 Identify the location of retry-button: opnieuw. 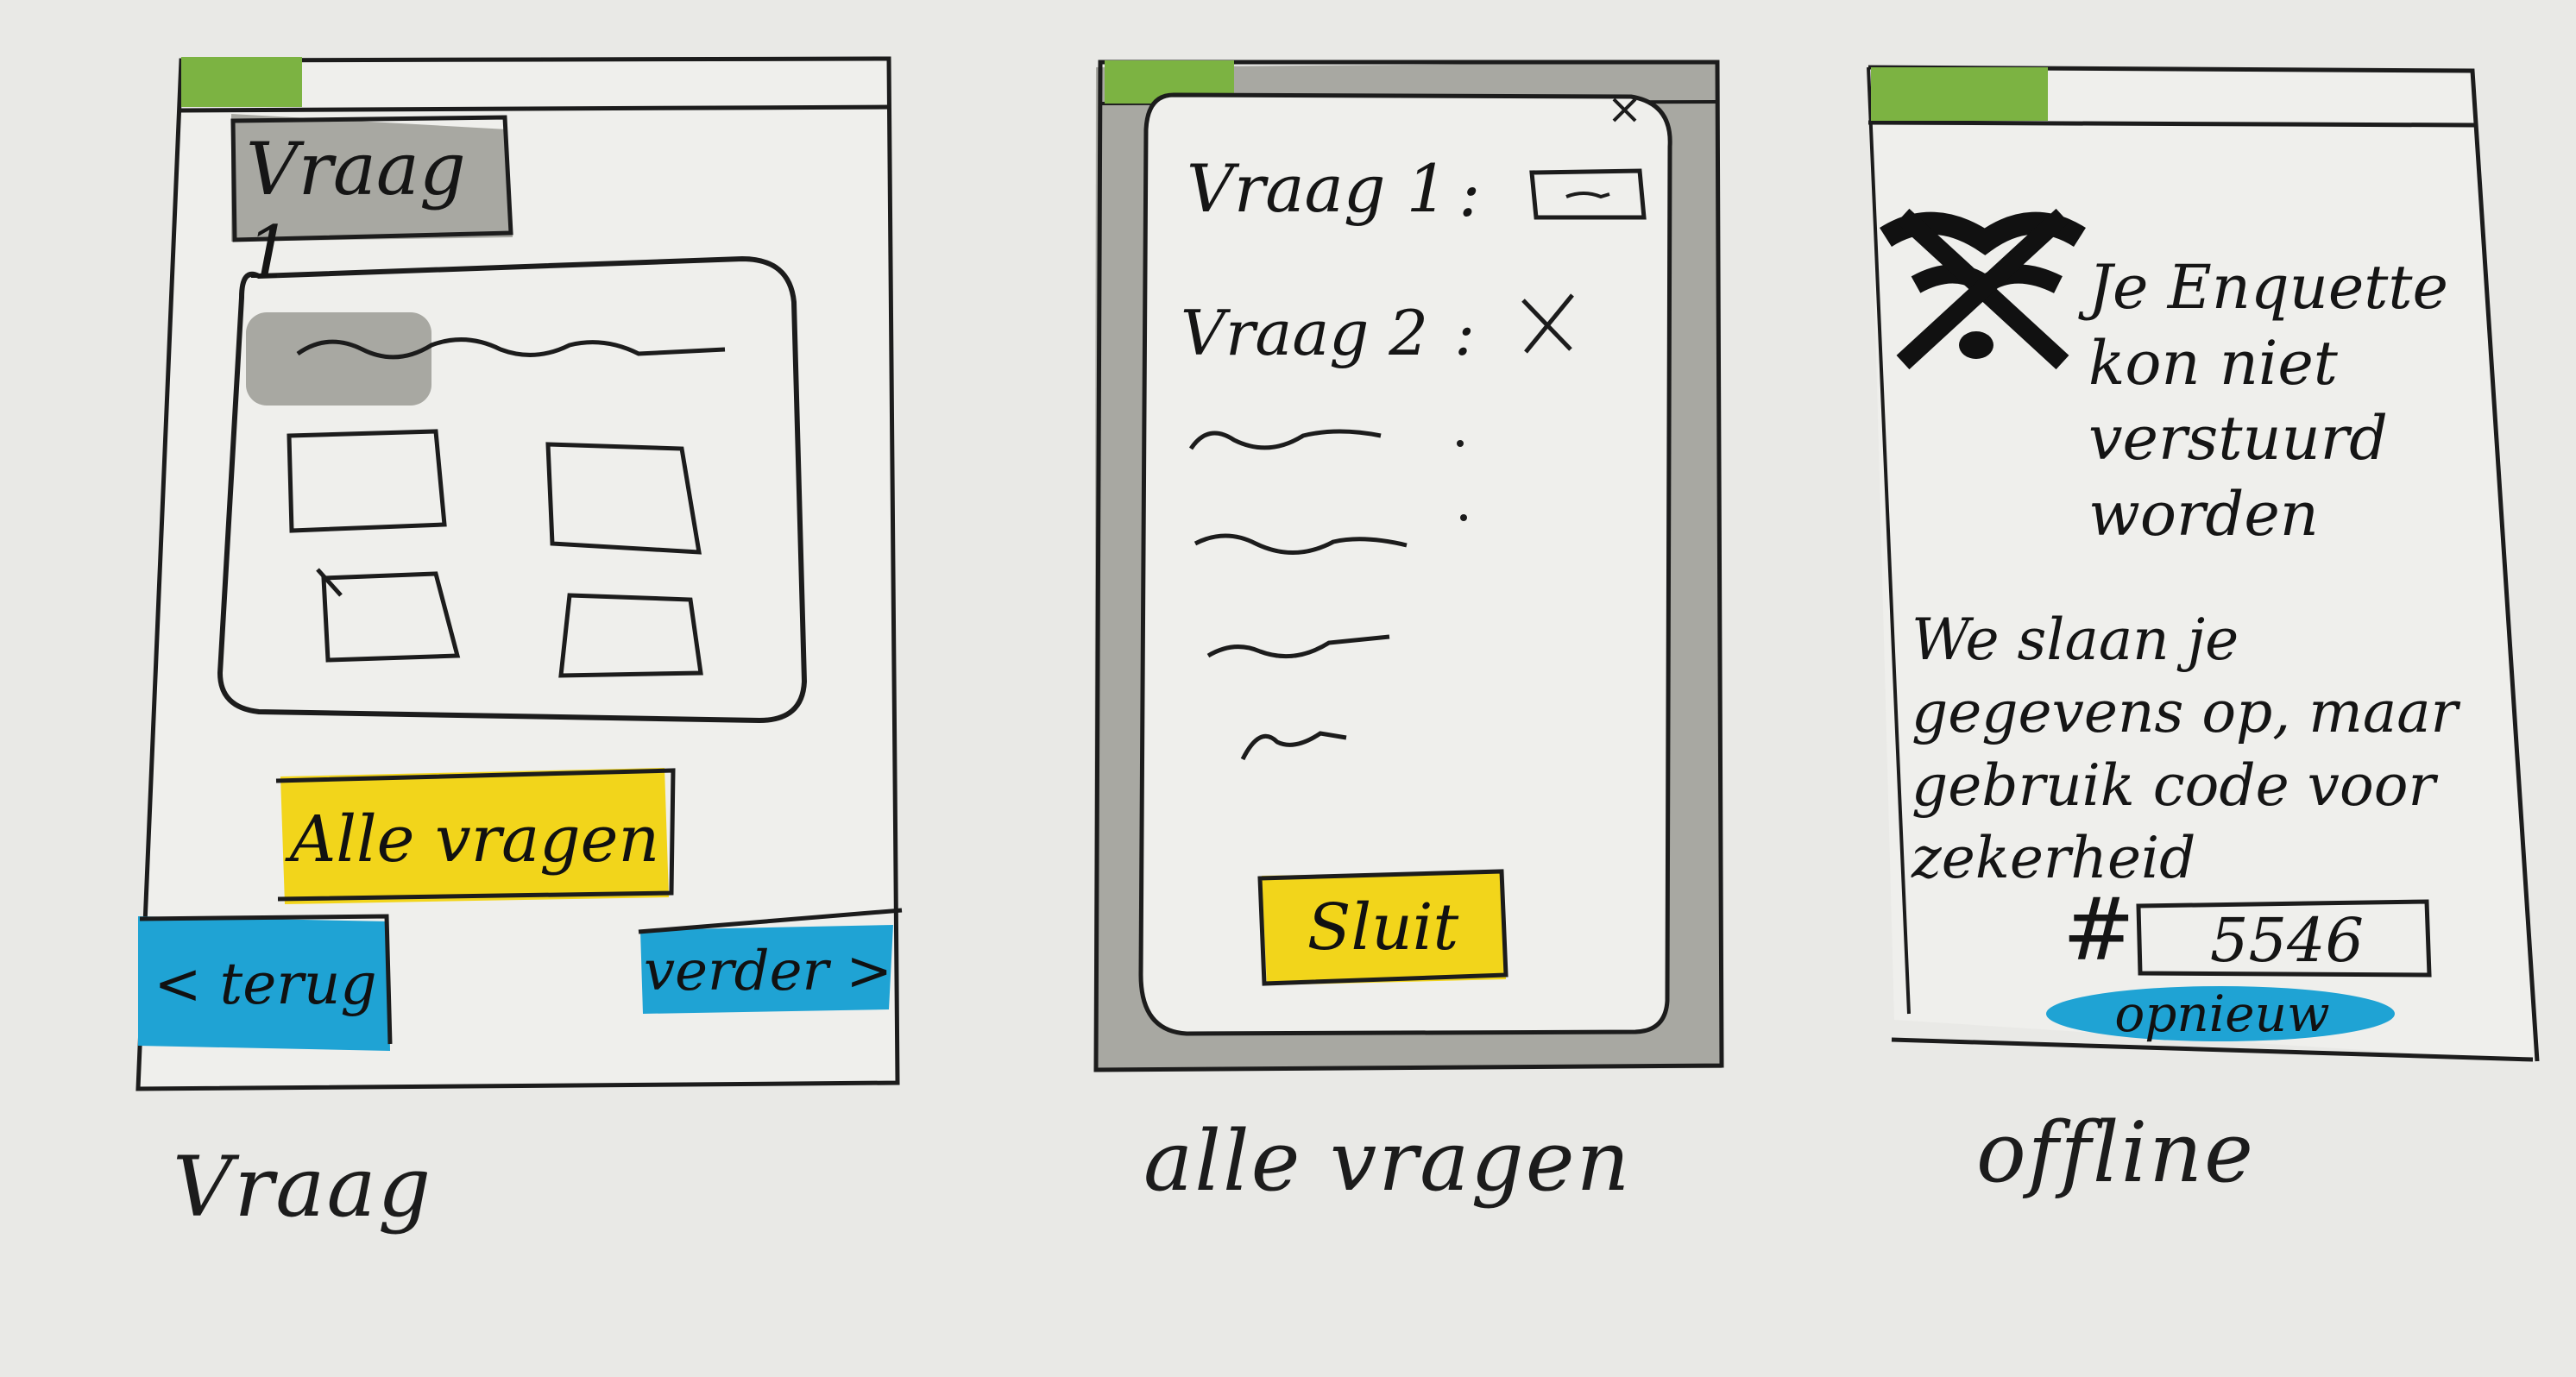
(2223, 1014).